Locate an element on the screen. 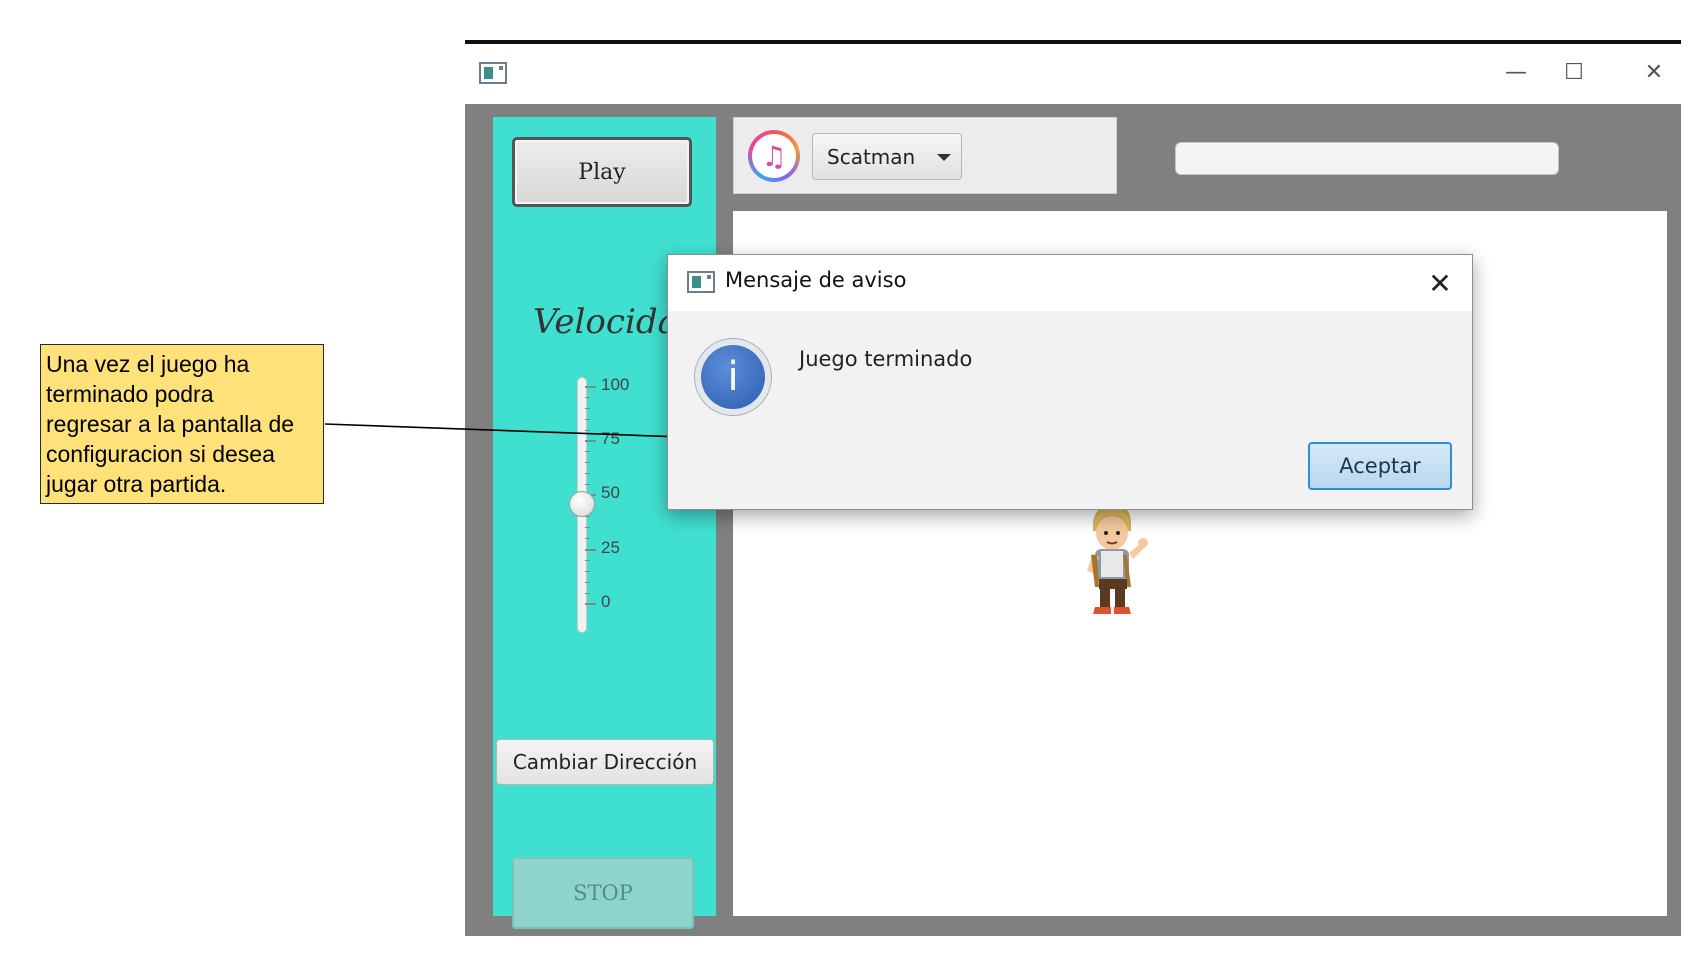 The image size is (1700, 964). accept-button: Aceptar is located at coordinates (1380, 466).